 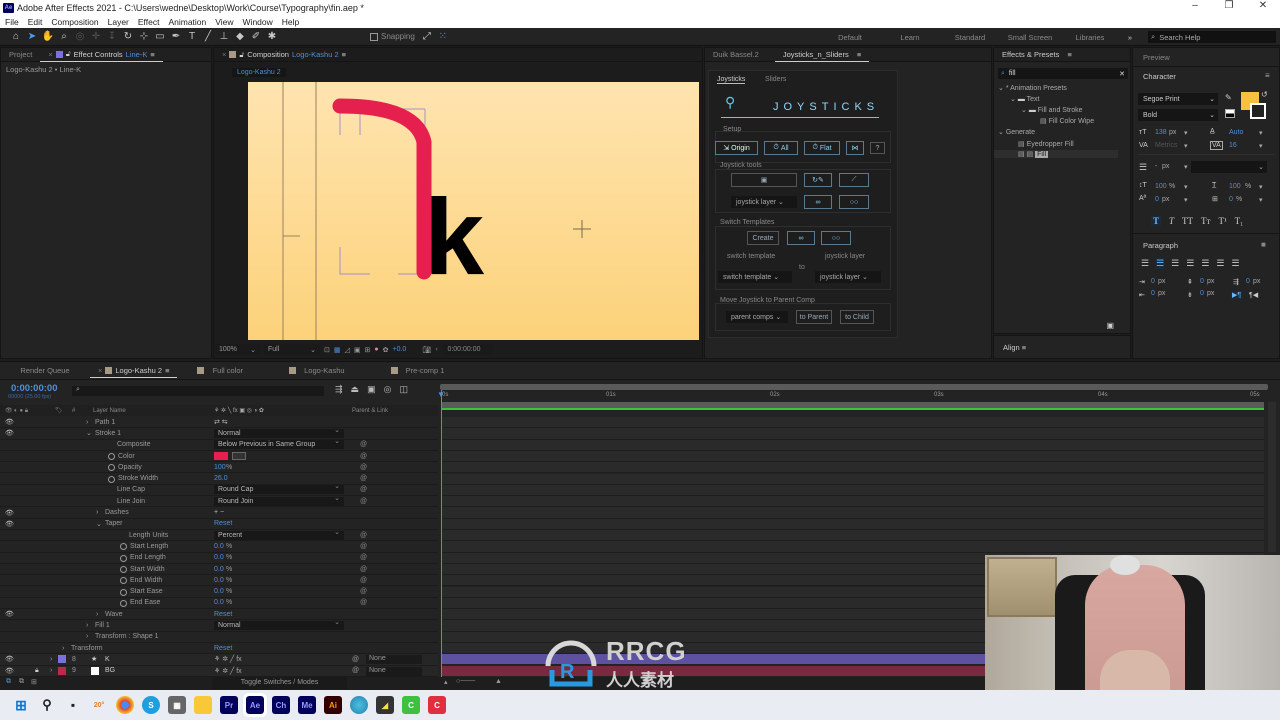 What do you see at coordinates (1186, 200) in the screenshot?
I see `baseline-shift-dropdown: ▾` at bounding box center [1186, 200].